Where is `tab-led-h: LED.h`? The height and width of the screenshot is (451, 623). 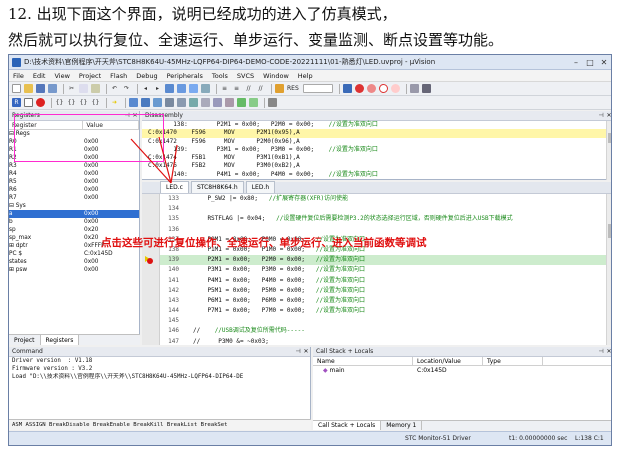 tab-led-h: LED.h is located at coordinates (260, 187).